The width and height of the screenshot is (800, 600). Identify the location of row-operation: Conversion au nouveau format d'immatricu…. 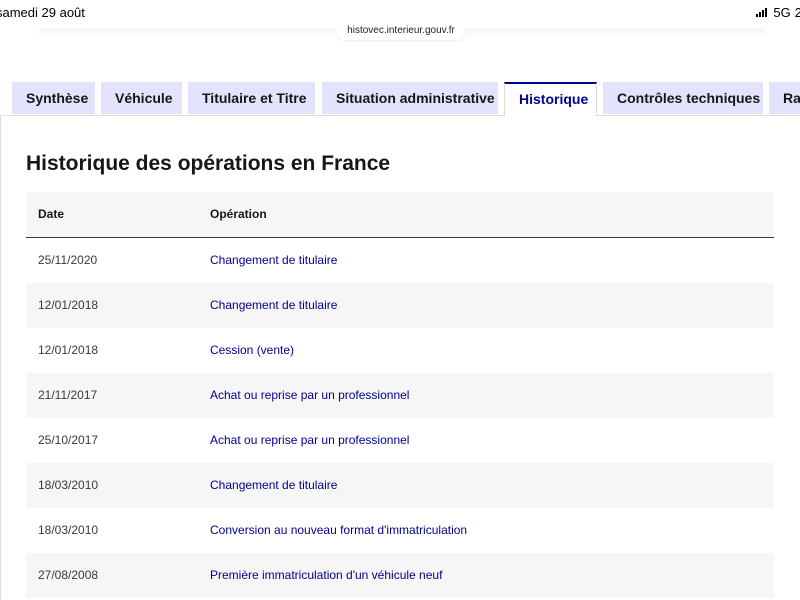
(339, 530).